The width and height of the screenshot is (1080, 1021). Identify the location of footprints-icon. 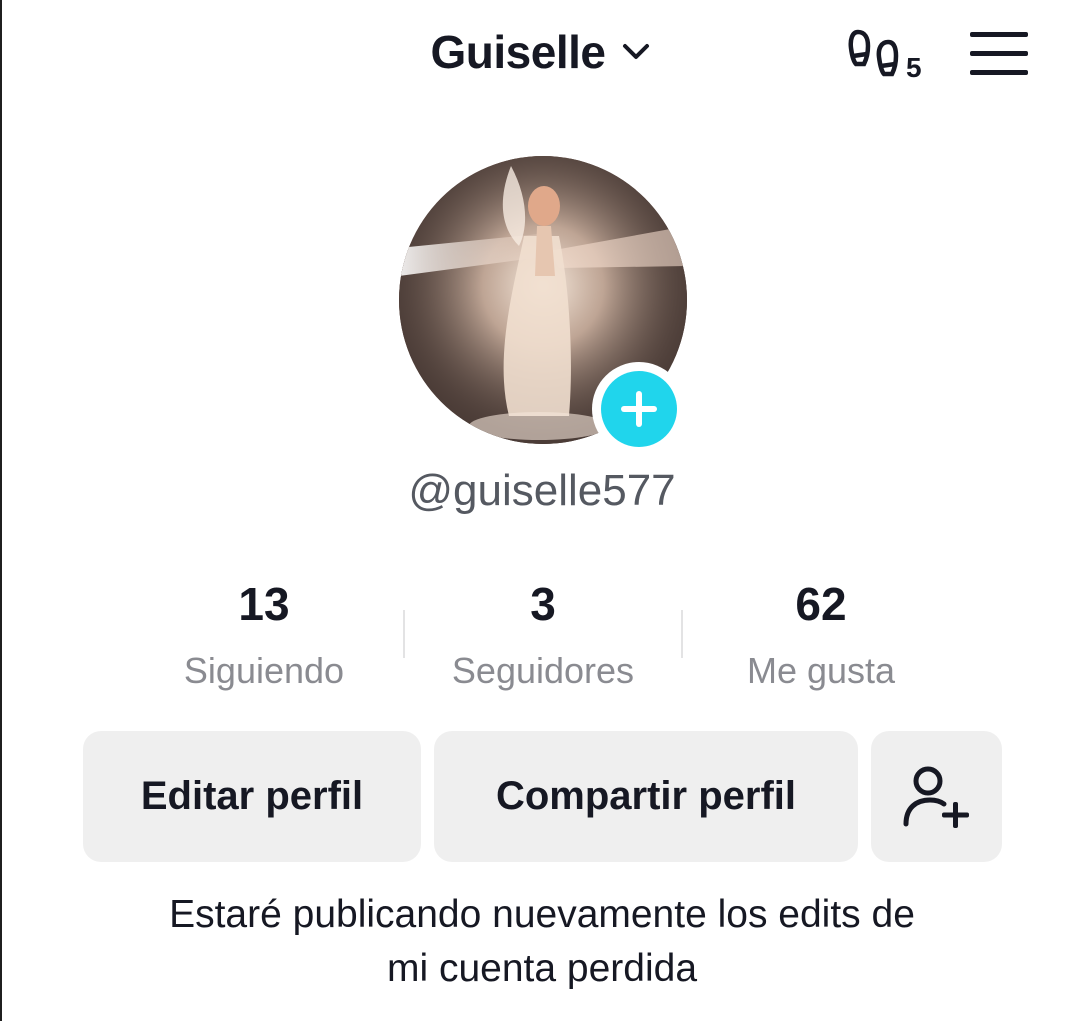
(873, 53).